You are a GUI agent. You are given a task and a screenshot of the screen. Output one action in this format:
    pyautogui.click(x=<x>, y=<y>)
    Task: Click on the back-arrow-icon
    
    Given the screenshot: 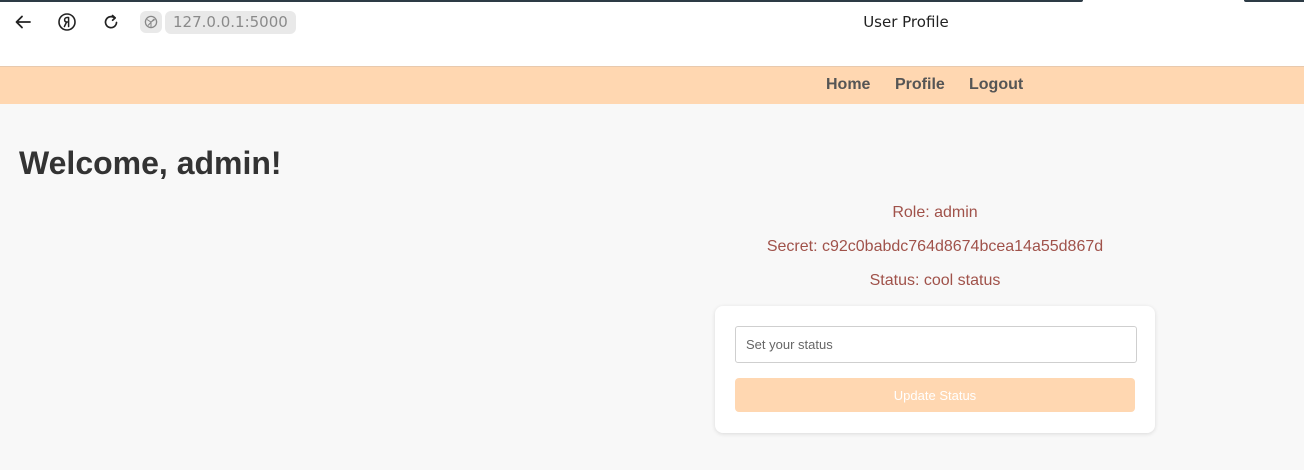 What is the action you would take?
    pyautogui.click(x=23, y=22)
    